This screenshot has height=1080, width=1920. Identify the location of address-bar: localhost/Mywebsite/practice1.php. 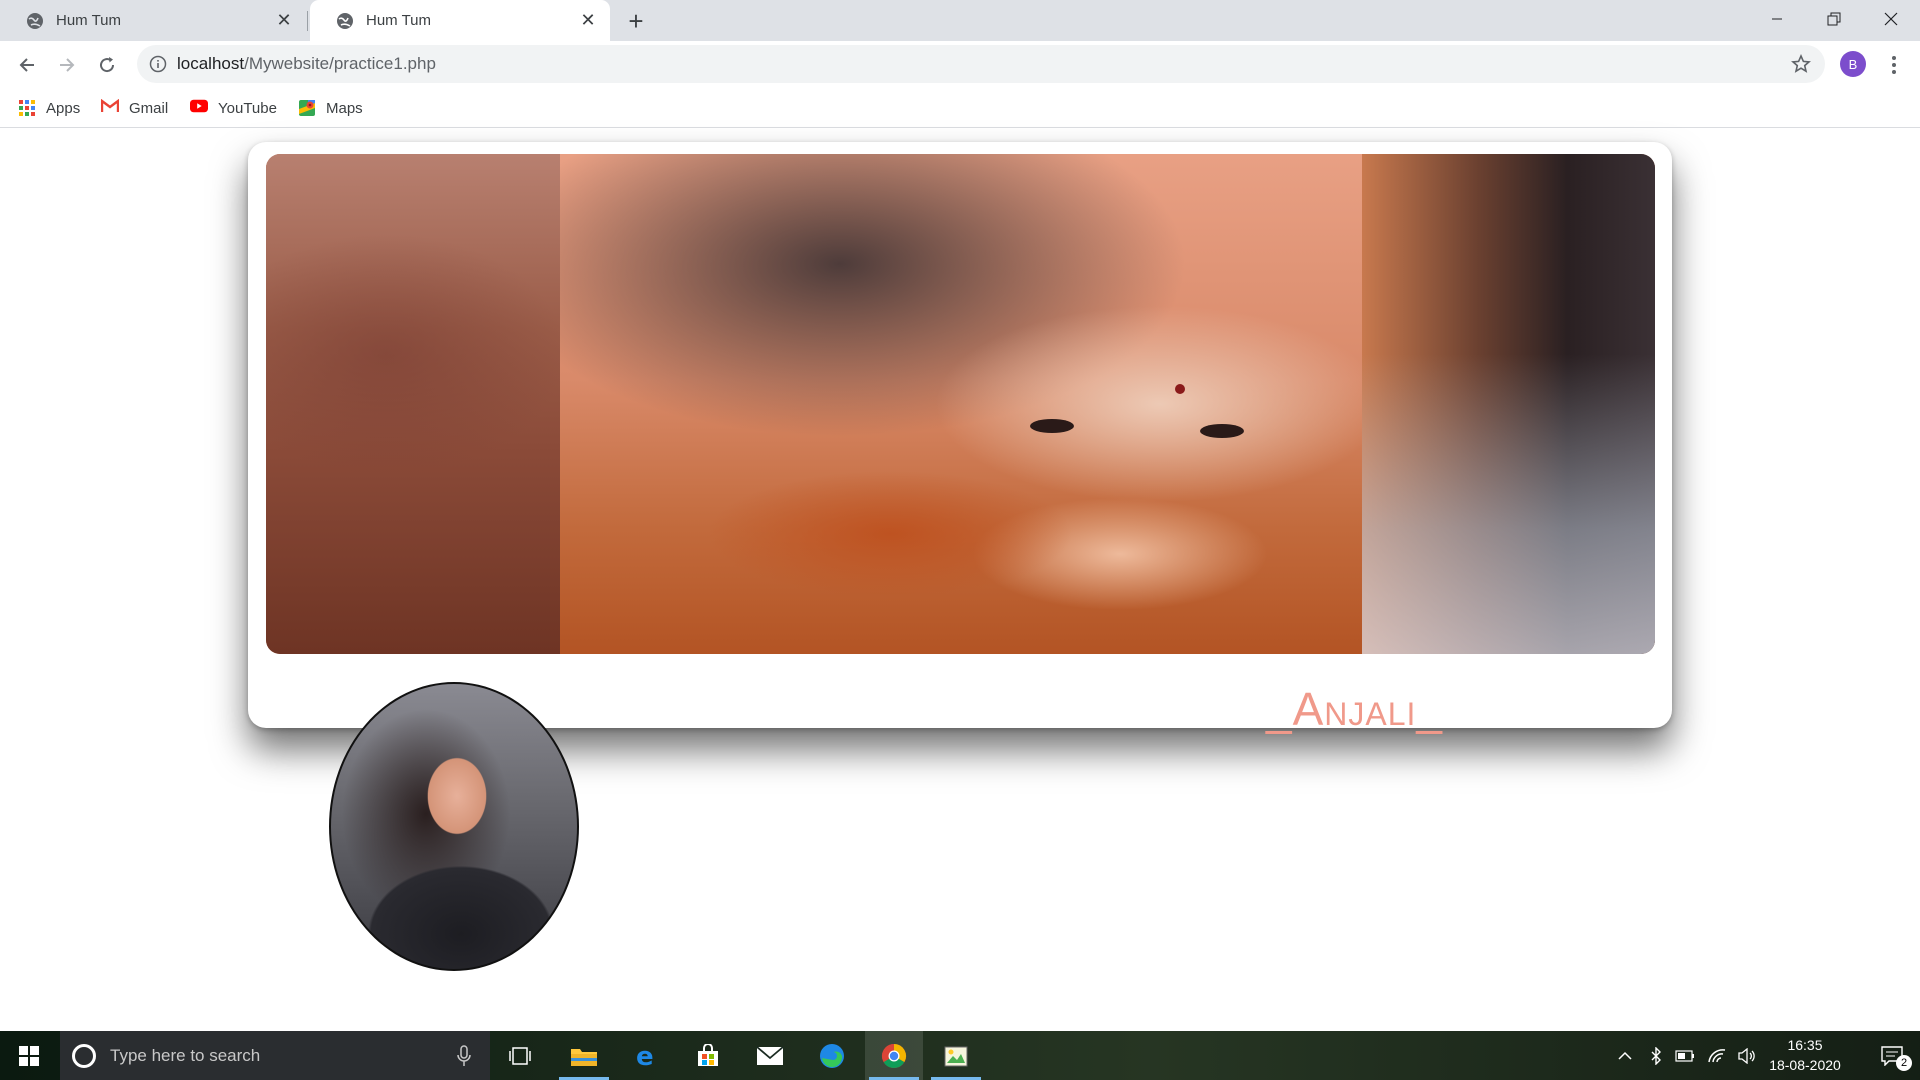
(981, 64).